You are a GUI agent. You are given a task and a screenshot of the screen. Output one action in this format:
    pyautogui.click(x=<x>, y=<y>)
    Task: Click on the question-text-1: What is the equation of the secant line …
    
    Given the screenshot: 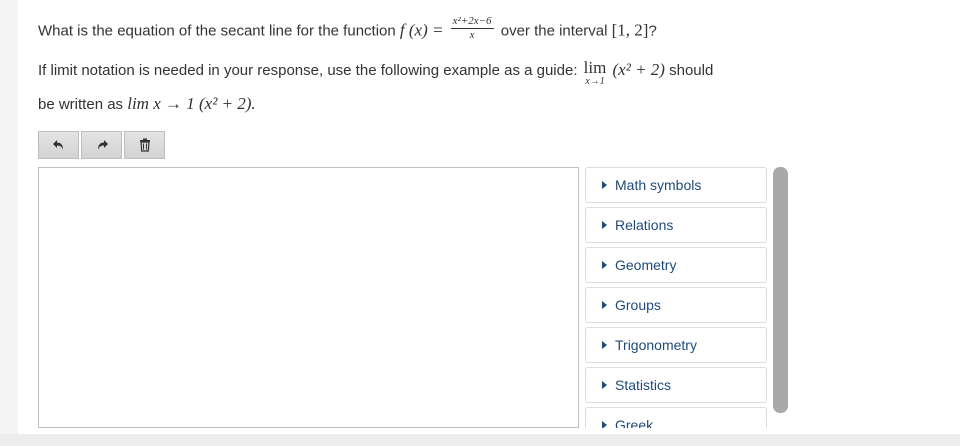 What is the action you would take?
    pyautogui.click(x=217, y=31)
    